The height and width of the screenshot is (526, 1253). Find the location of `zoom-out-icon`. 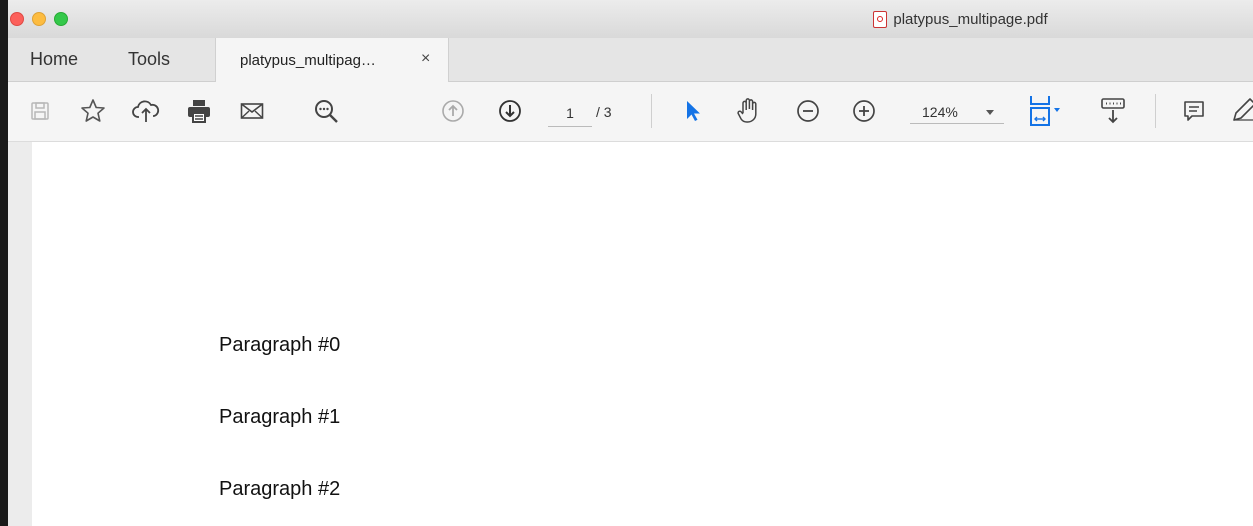

zoom-out-icon is located at coordinates (808, 111).